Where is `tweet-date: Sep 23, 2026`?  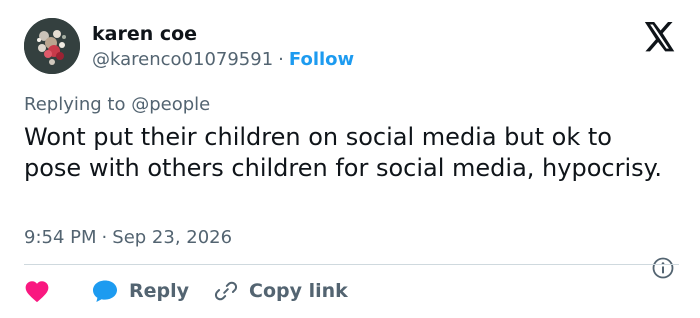
tweet-date: Sep 23, 2026 is located at coordinates (172, 237).